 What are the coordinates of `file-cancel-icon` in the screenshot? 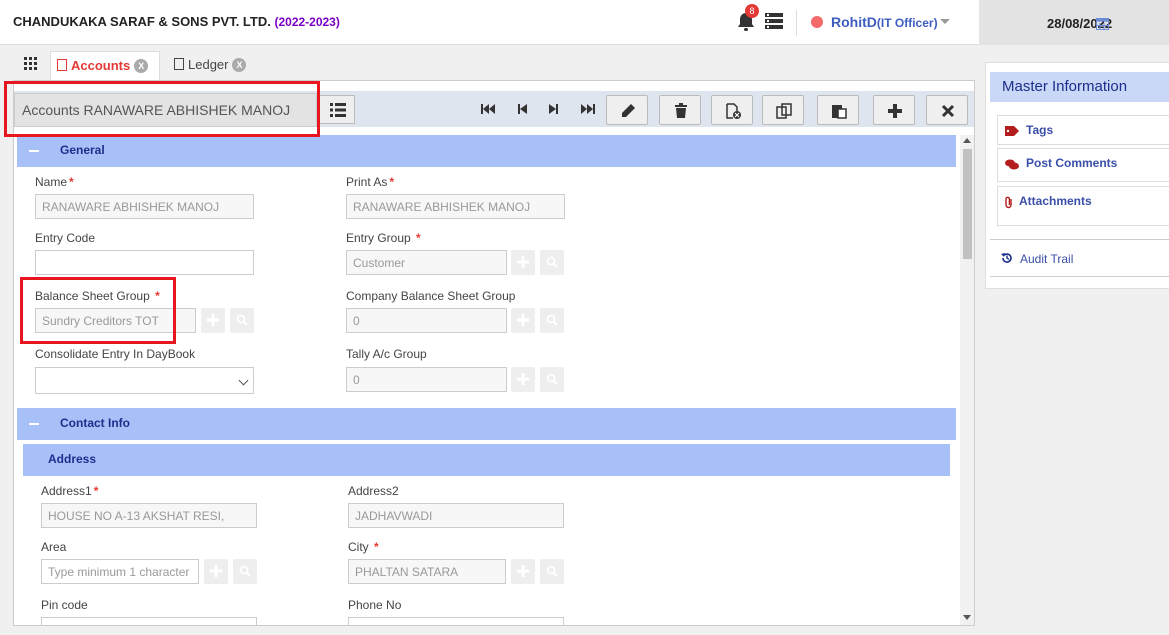 It's located at (733, 111).